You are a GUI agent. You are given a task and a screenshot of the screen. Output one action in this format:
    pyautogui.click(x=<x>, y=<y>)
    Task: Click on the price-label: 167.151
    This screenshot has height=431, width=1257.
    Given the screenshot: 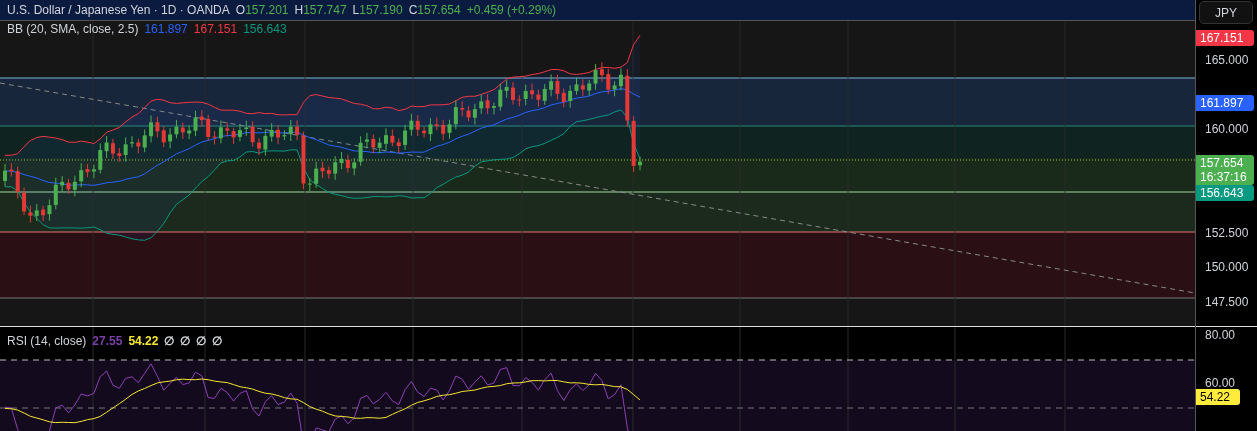 What is the action you would take?
    pyautogui.click(x=1225, y=38)
    